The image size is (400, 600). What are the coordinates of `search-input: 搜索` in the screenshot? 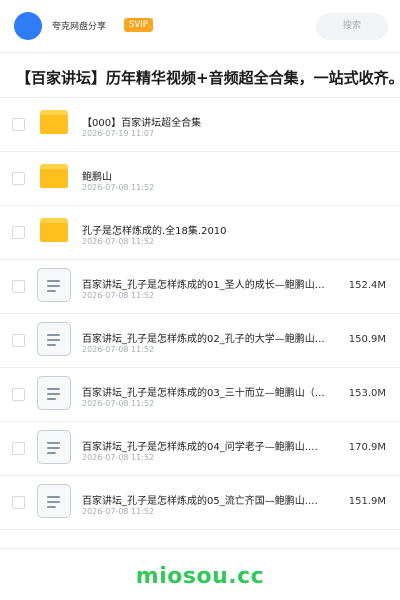 It's located at (352, 26).